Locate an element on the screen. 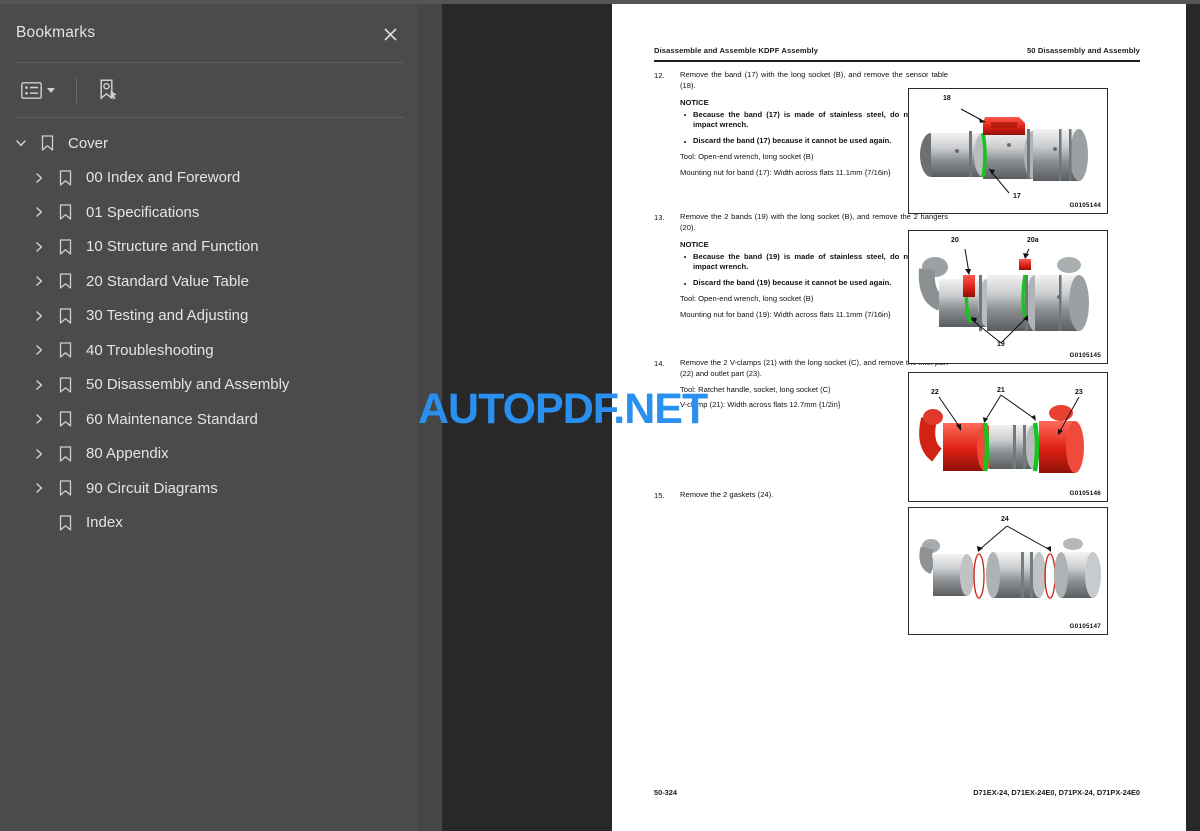  procedure-step: 15. Remove the 2 gaskets (24). is located at coordinates (801, 495).